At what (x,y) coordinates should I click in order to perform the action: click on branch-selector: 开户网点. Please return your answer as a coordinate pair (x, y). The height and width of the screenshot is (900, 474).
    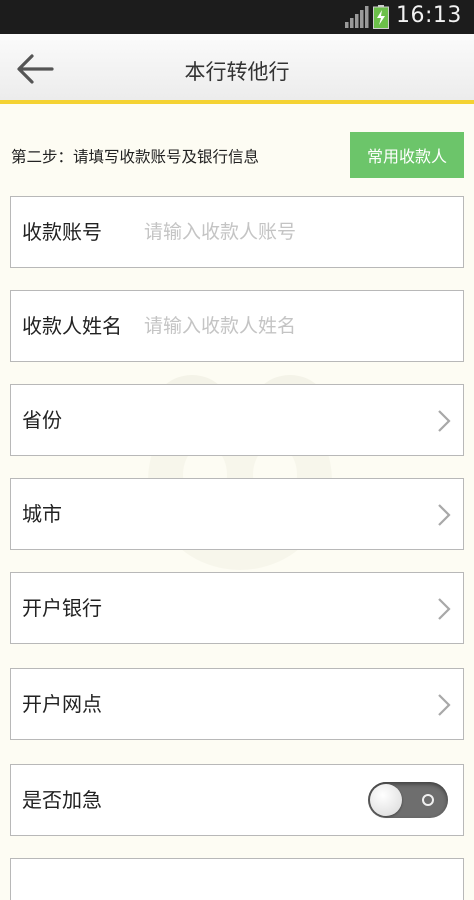
    Looking at the image, I should click on (237, 704).